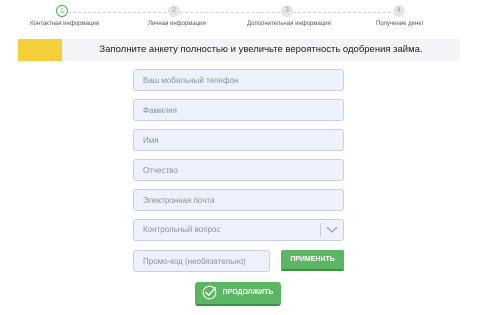 The image size is (480, 315). What do you see at coordinates (40, 50) in the screenshot?
I see `banner-accent` at bounding box center [40, 50].